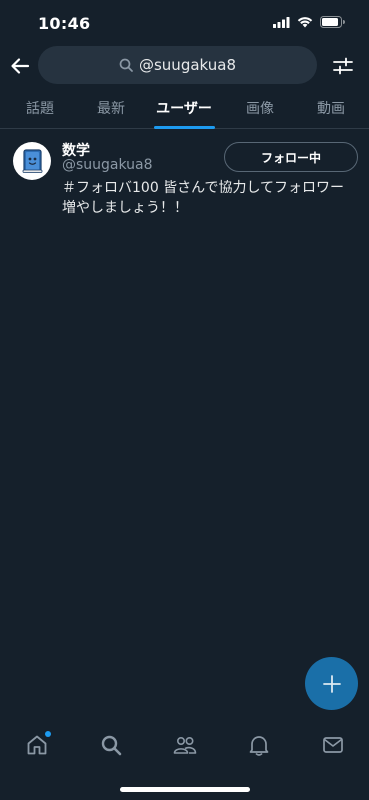 The width and height of the screenshot is (369, 800). I want to click on avatar, so click(32, 161).